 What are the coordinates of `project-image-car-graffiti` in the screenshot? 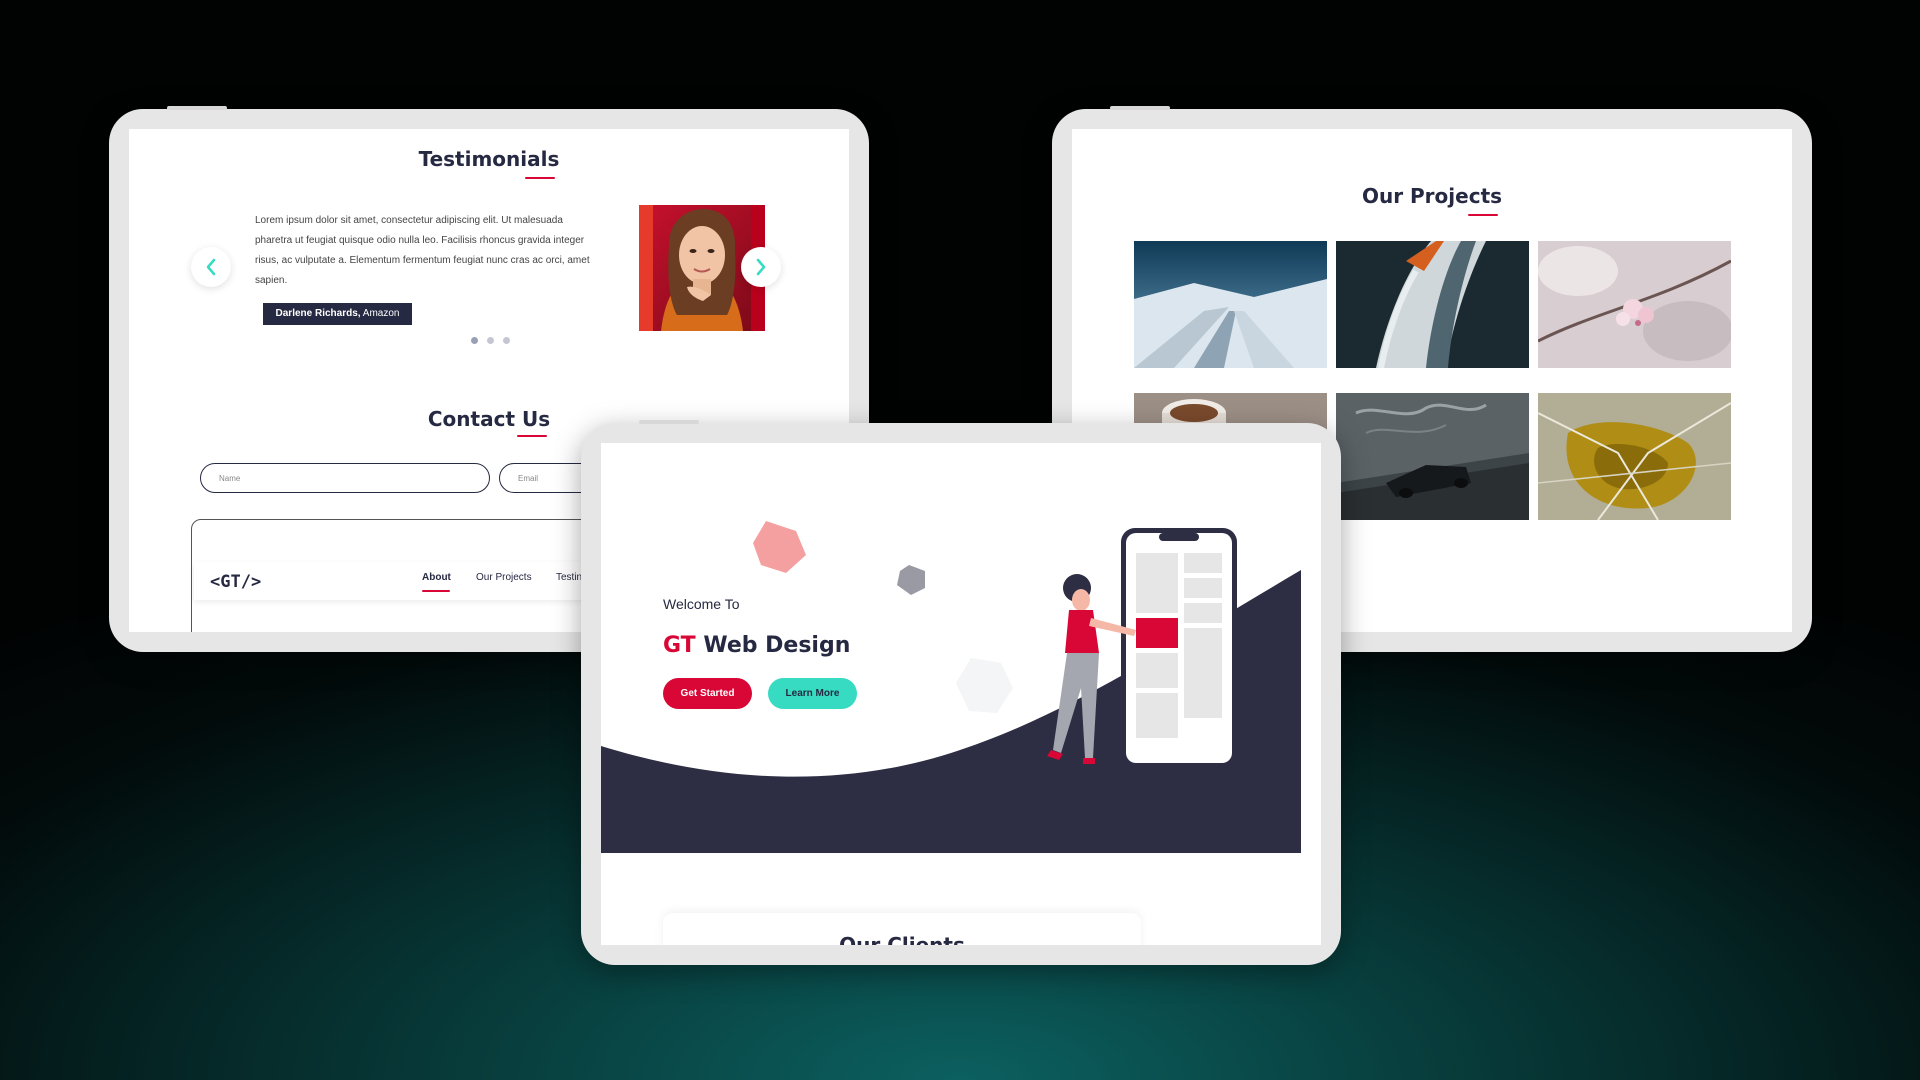 It's located at (1432, 456).